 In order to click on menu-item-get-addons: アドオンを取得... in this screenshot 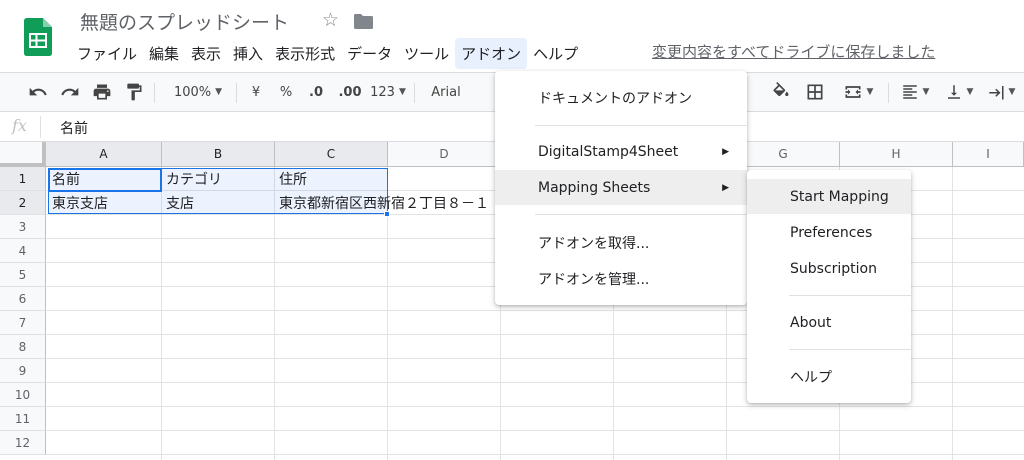, I will do `click(621, 242)`.